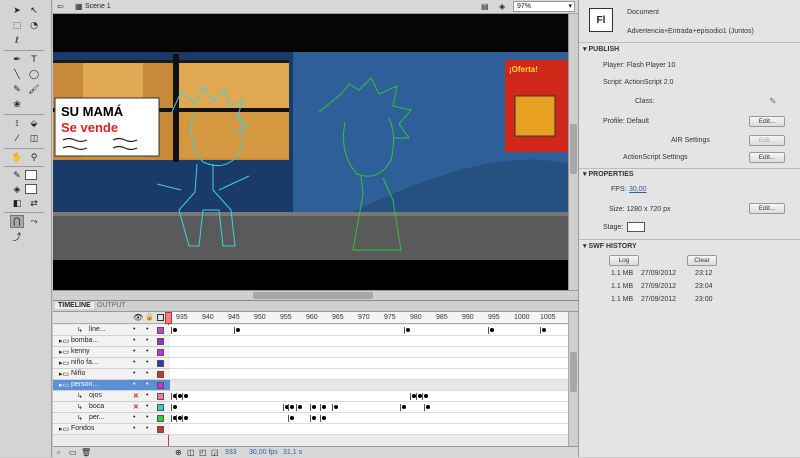 The height and width of the screenshot is (458, 800). Describe the element at coordinates (111, 352) in the screenshot. I see `layer-row: ▸▭ kenny • •` at that location.